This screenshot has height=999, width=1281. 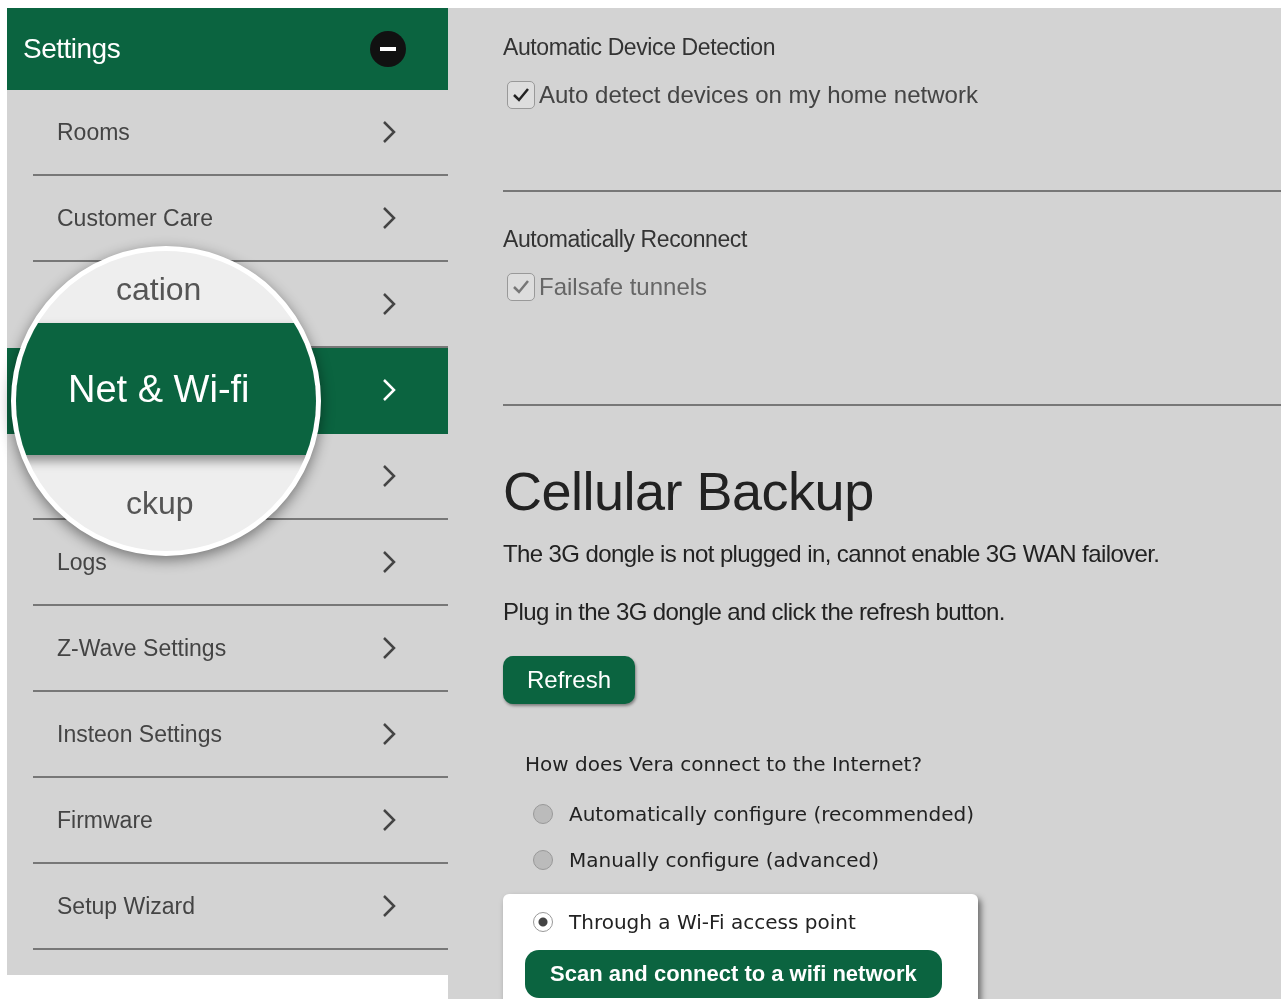 I want to click on section-heading: Automatically Reconnect, so click(x=626, y=239).